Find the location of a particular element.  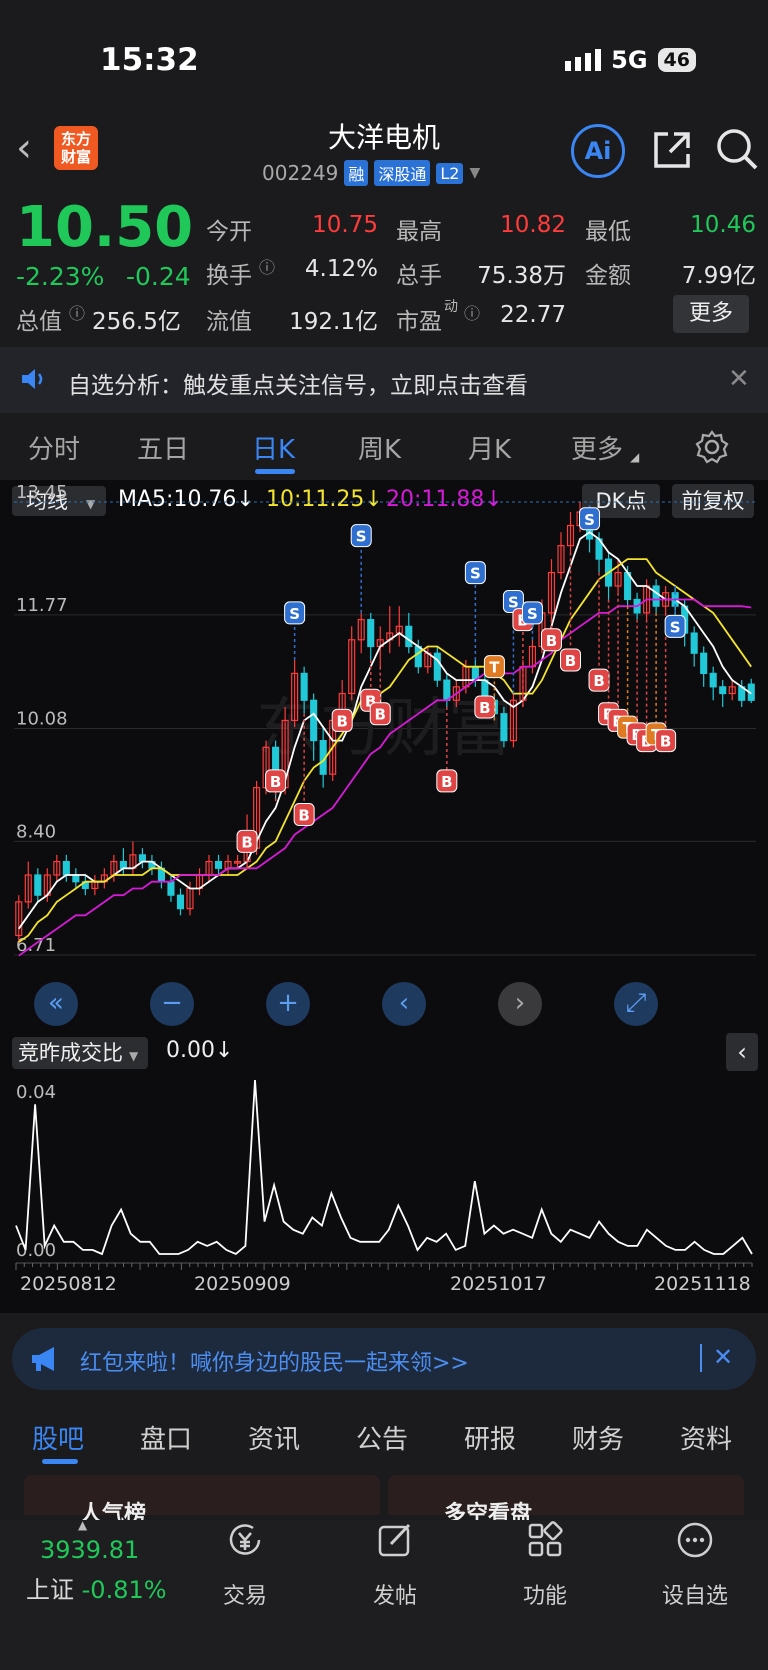

notice-text: 自选分析：触发重点关注信号，立即点击查看 is located at coordinates (298, 383).